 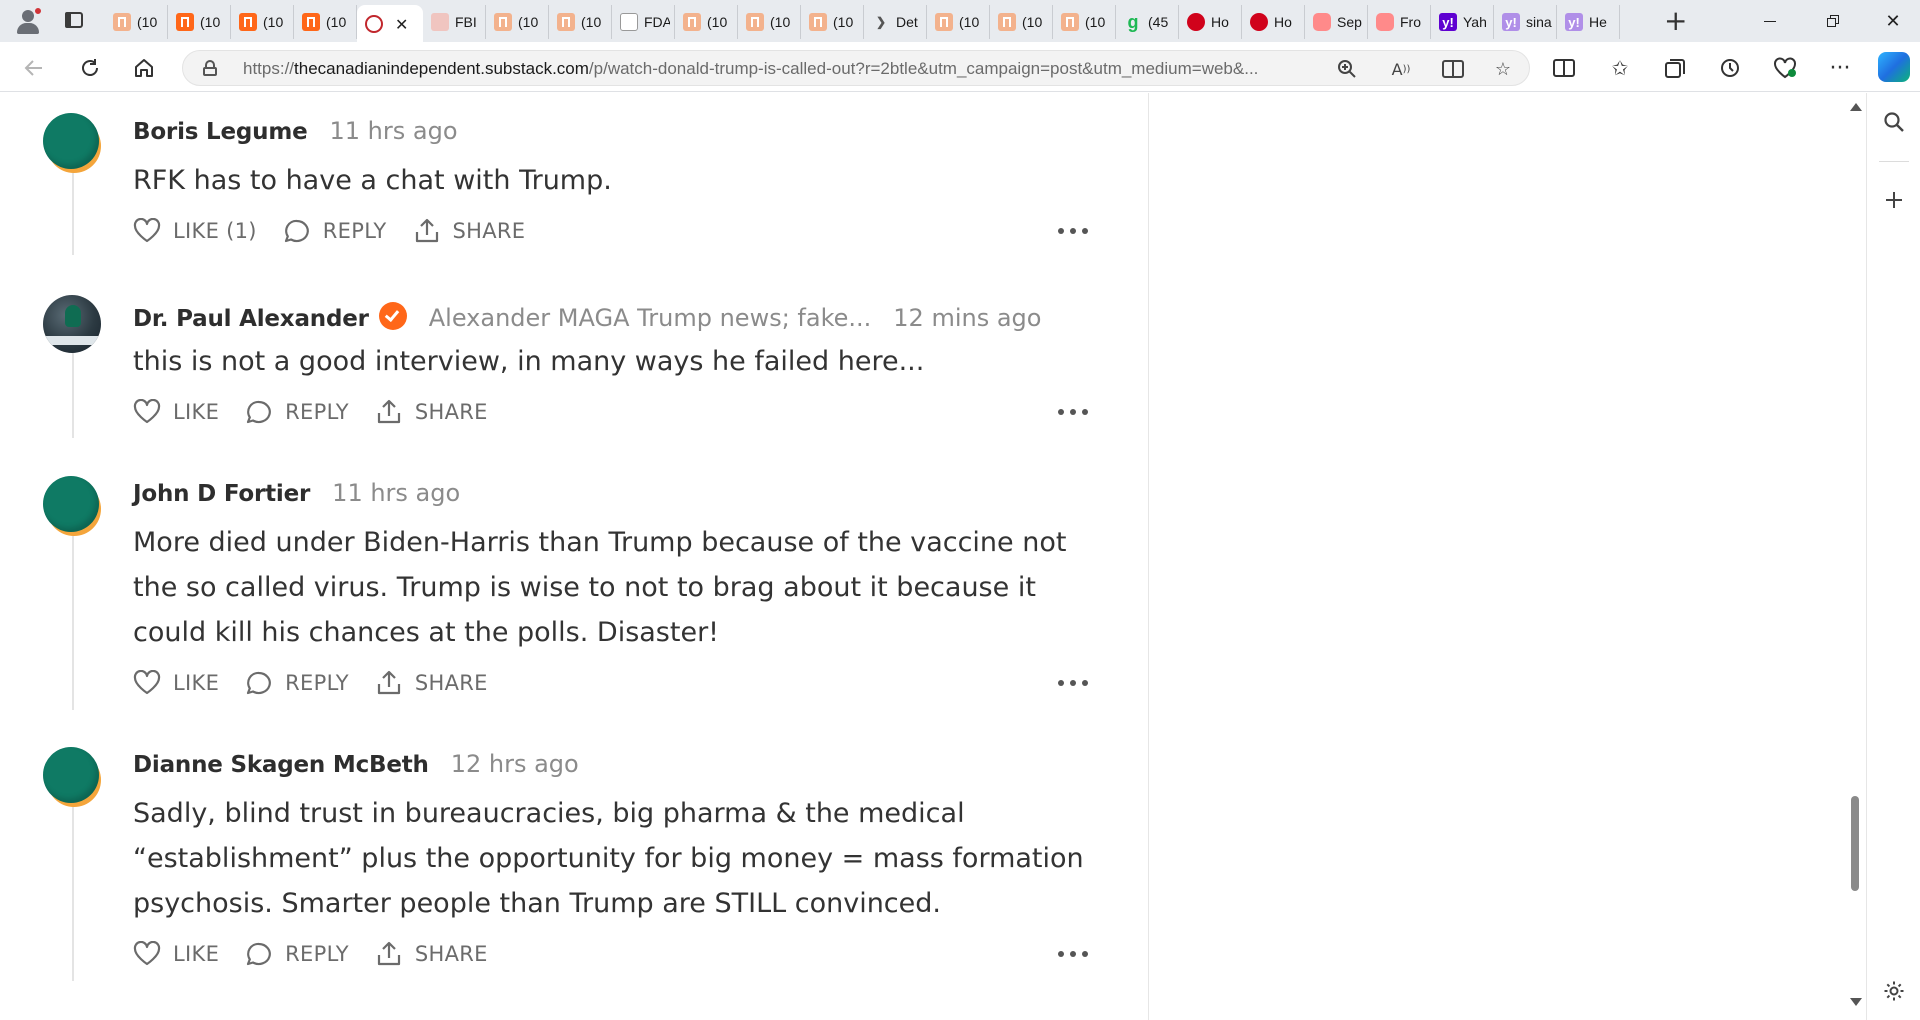 What do you see at coordinates (440, 22) in the screenshot?
I see `grid-icon` at bounding box center [440, 22].